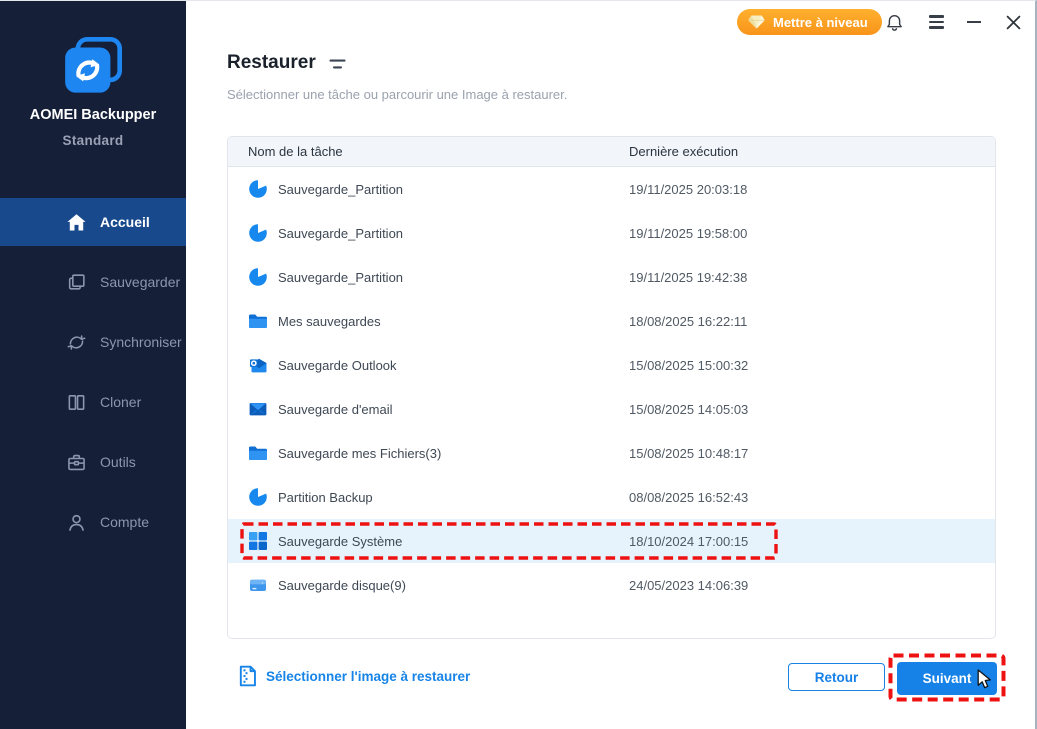 Image resolution: width=1037 pixels, height=729 pixels. Describe the element at coordinates (258, 585) in the screenshot. I see `disk-backup-icon` at that location.